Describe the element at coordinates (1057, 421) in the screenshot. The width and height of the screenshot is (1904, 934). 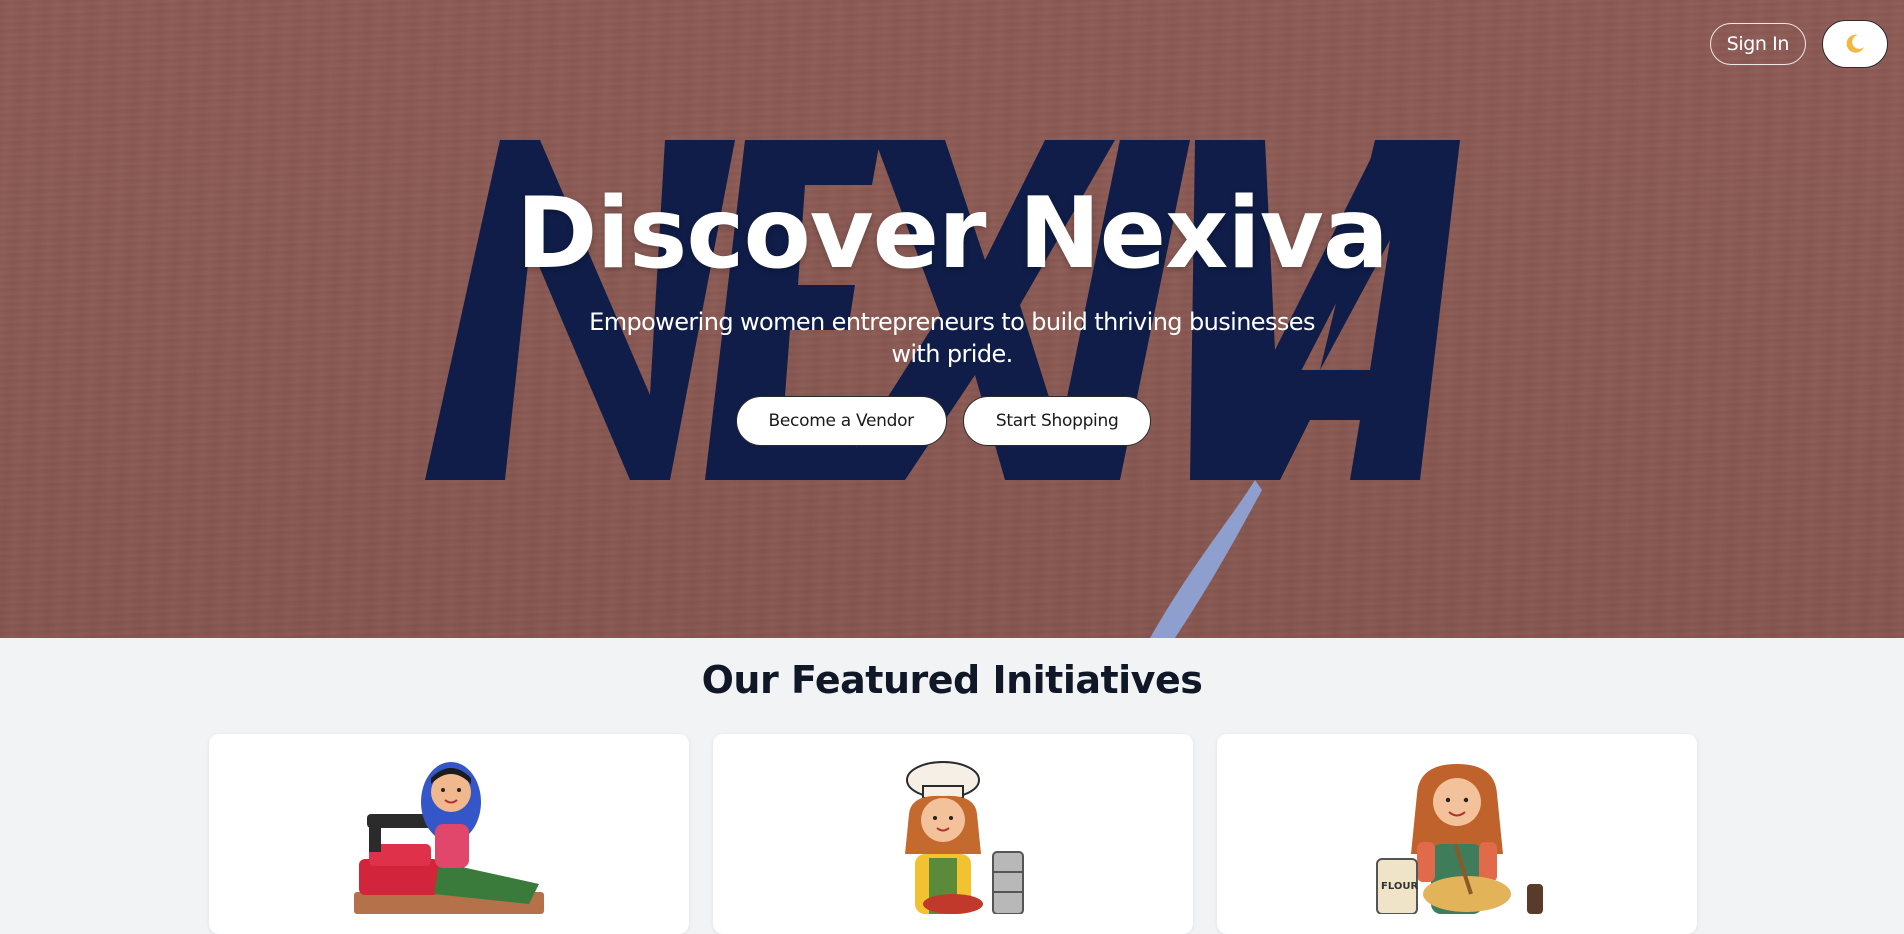
I see `start-shopping-button: Start Shopping` at that location.